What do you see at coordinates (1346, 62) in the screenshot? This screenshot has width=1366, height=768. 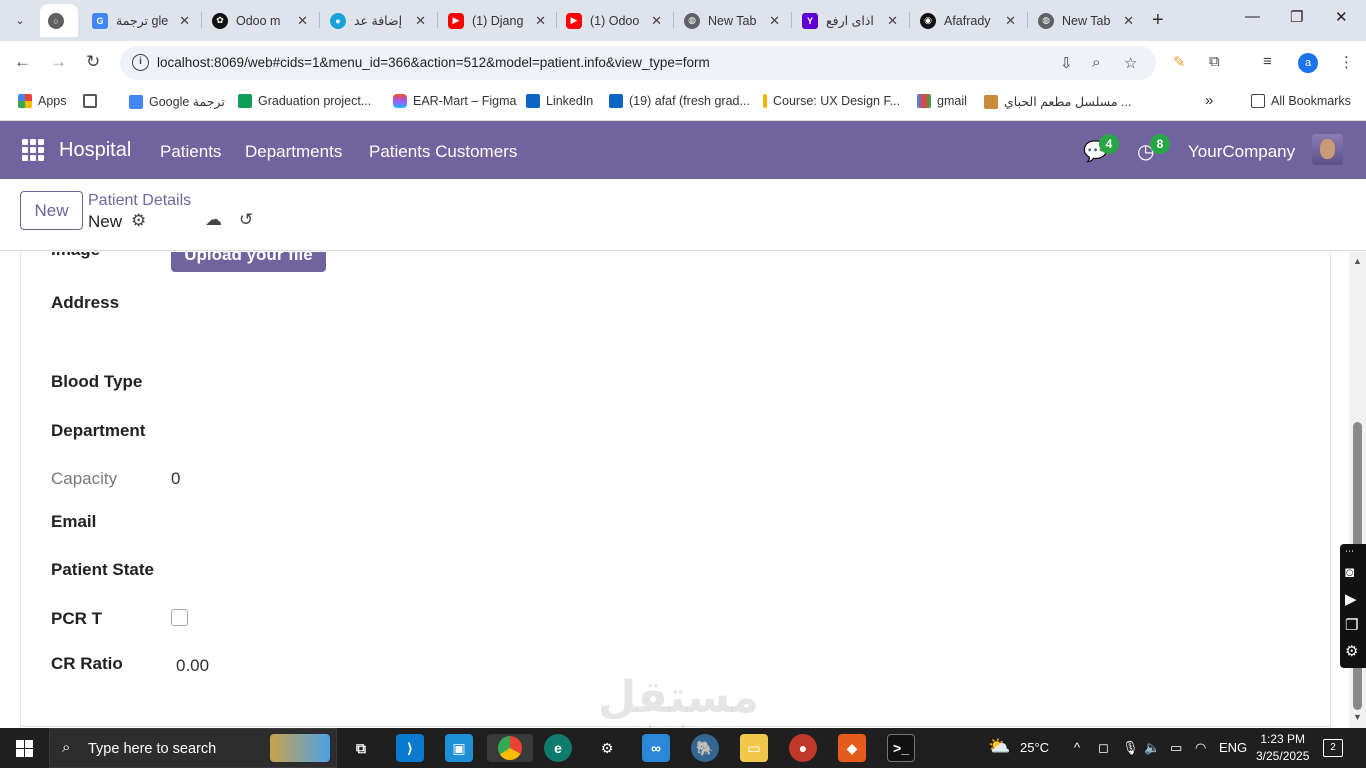 I see `chrome-menu-icon: ⋮` at bounding box center [1346, 62].